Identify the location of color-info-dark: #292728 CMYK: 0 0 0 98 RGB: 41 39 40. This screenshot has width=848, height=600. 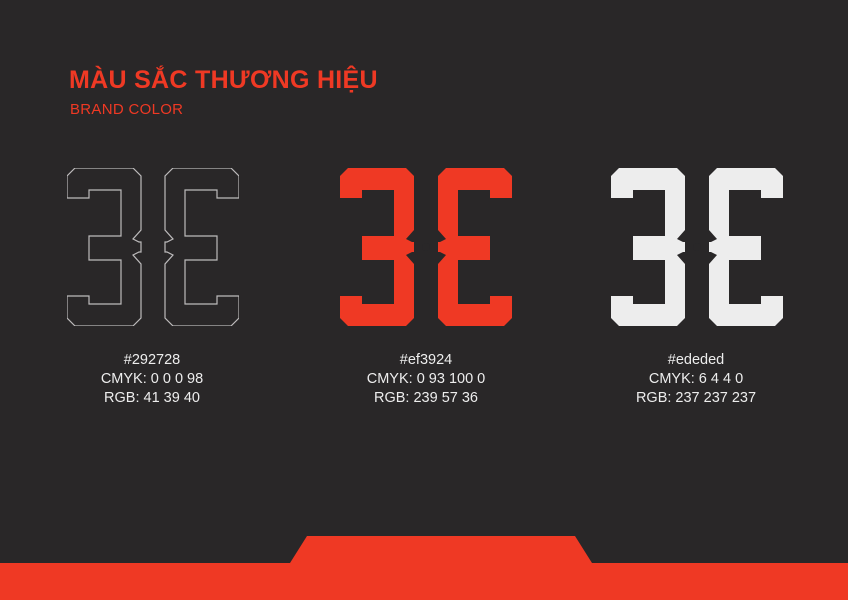
(152, 379).